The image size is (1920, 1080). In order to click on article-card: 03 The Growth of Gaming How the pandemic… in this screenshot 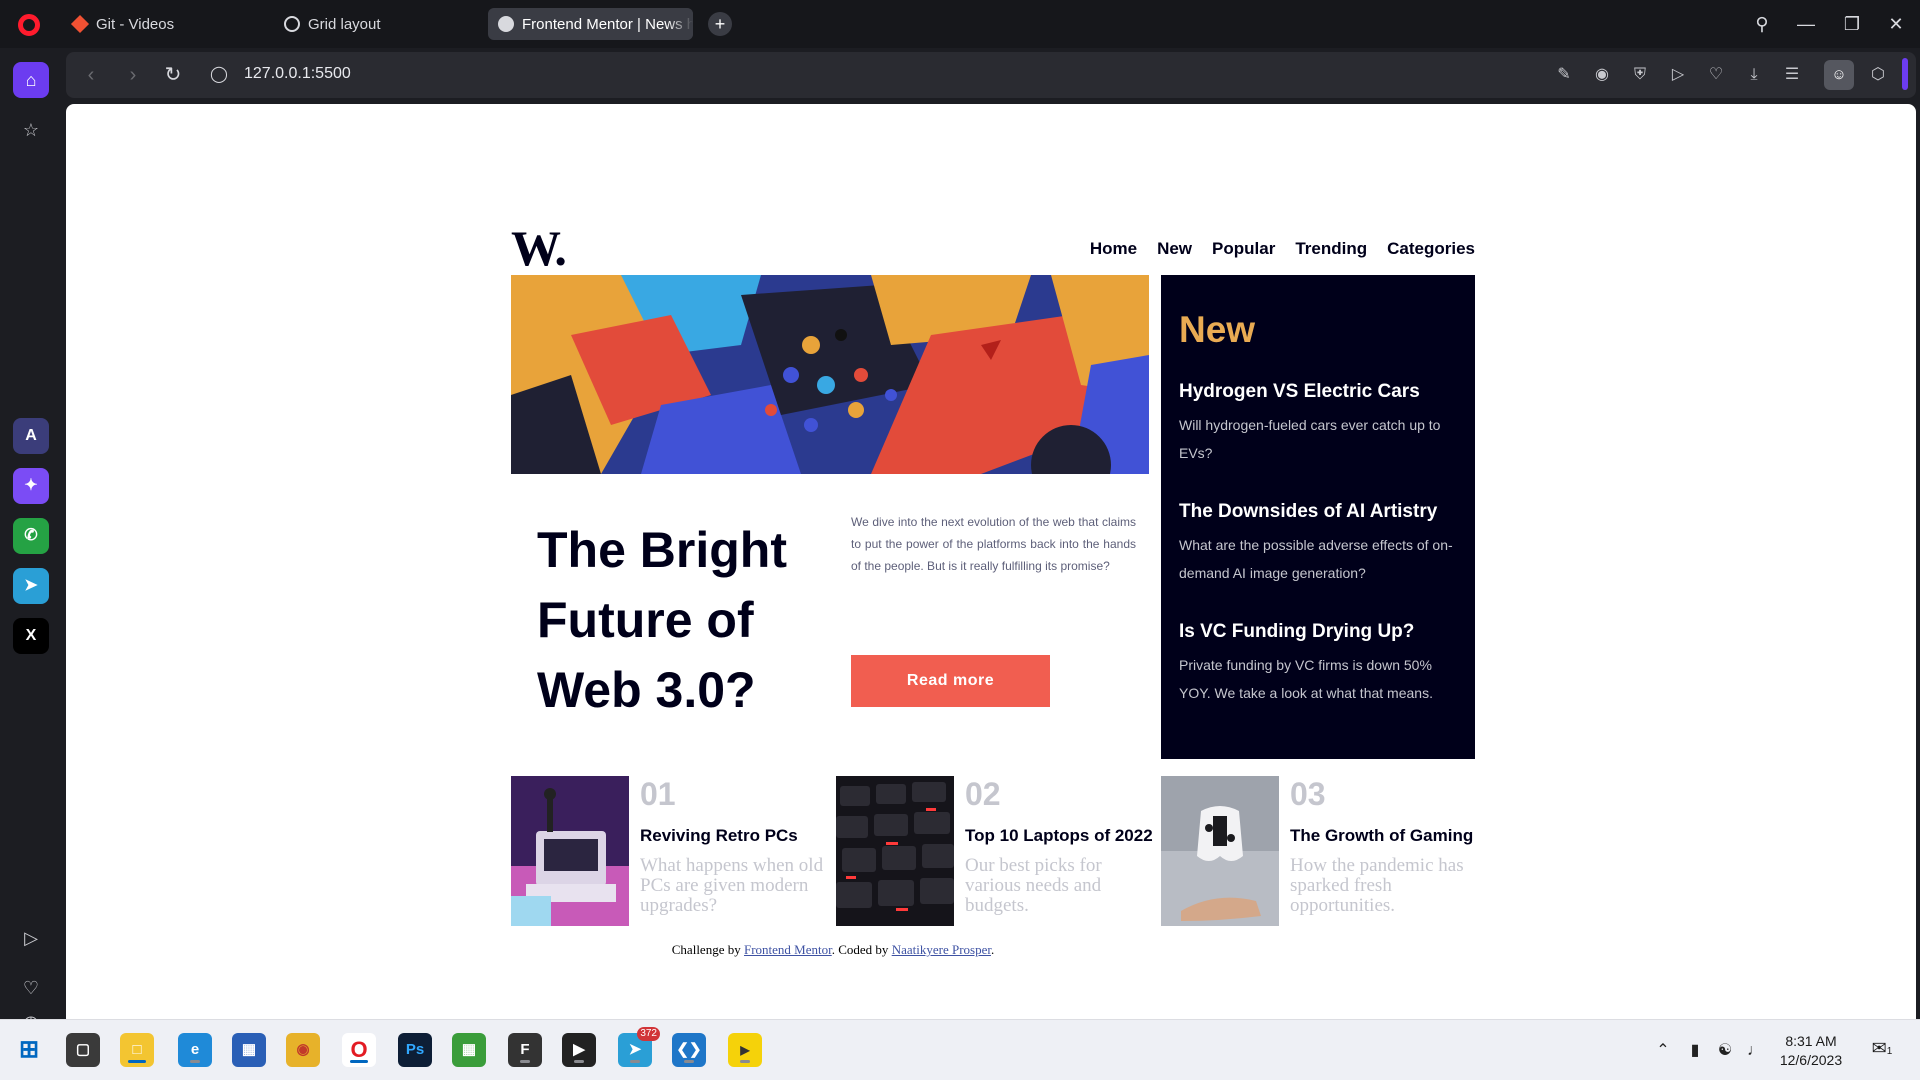, I will do `click(1320, 851)`.